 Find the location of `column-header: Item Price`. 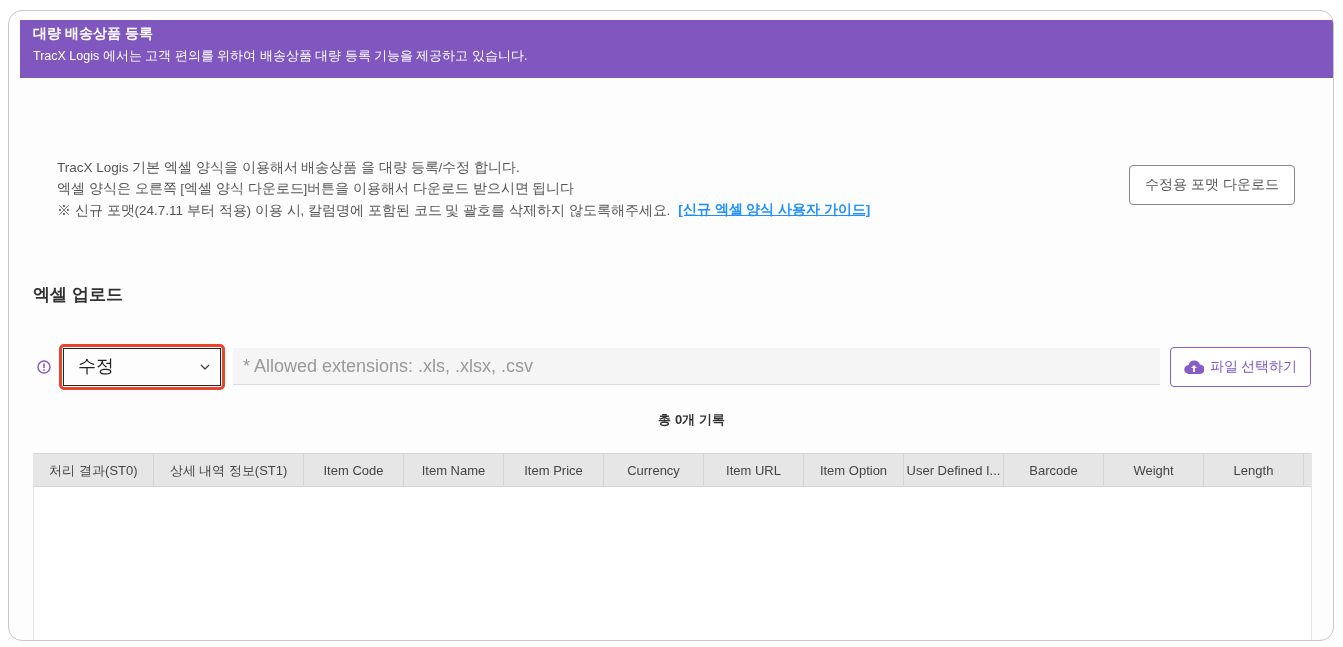

column-header: Item Price is located at coordinates (554, 470).